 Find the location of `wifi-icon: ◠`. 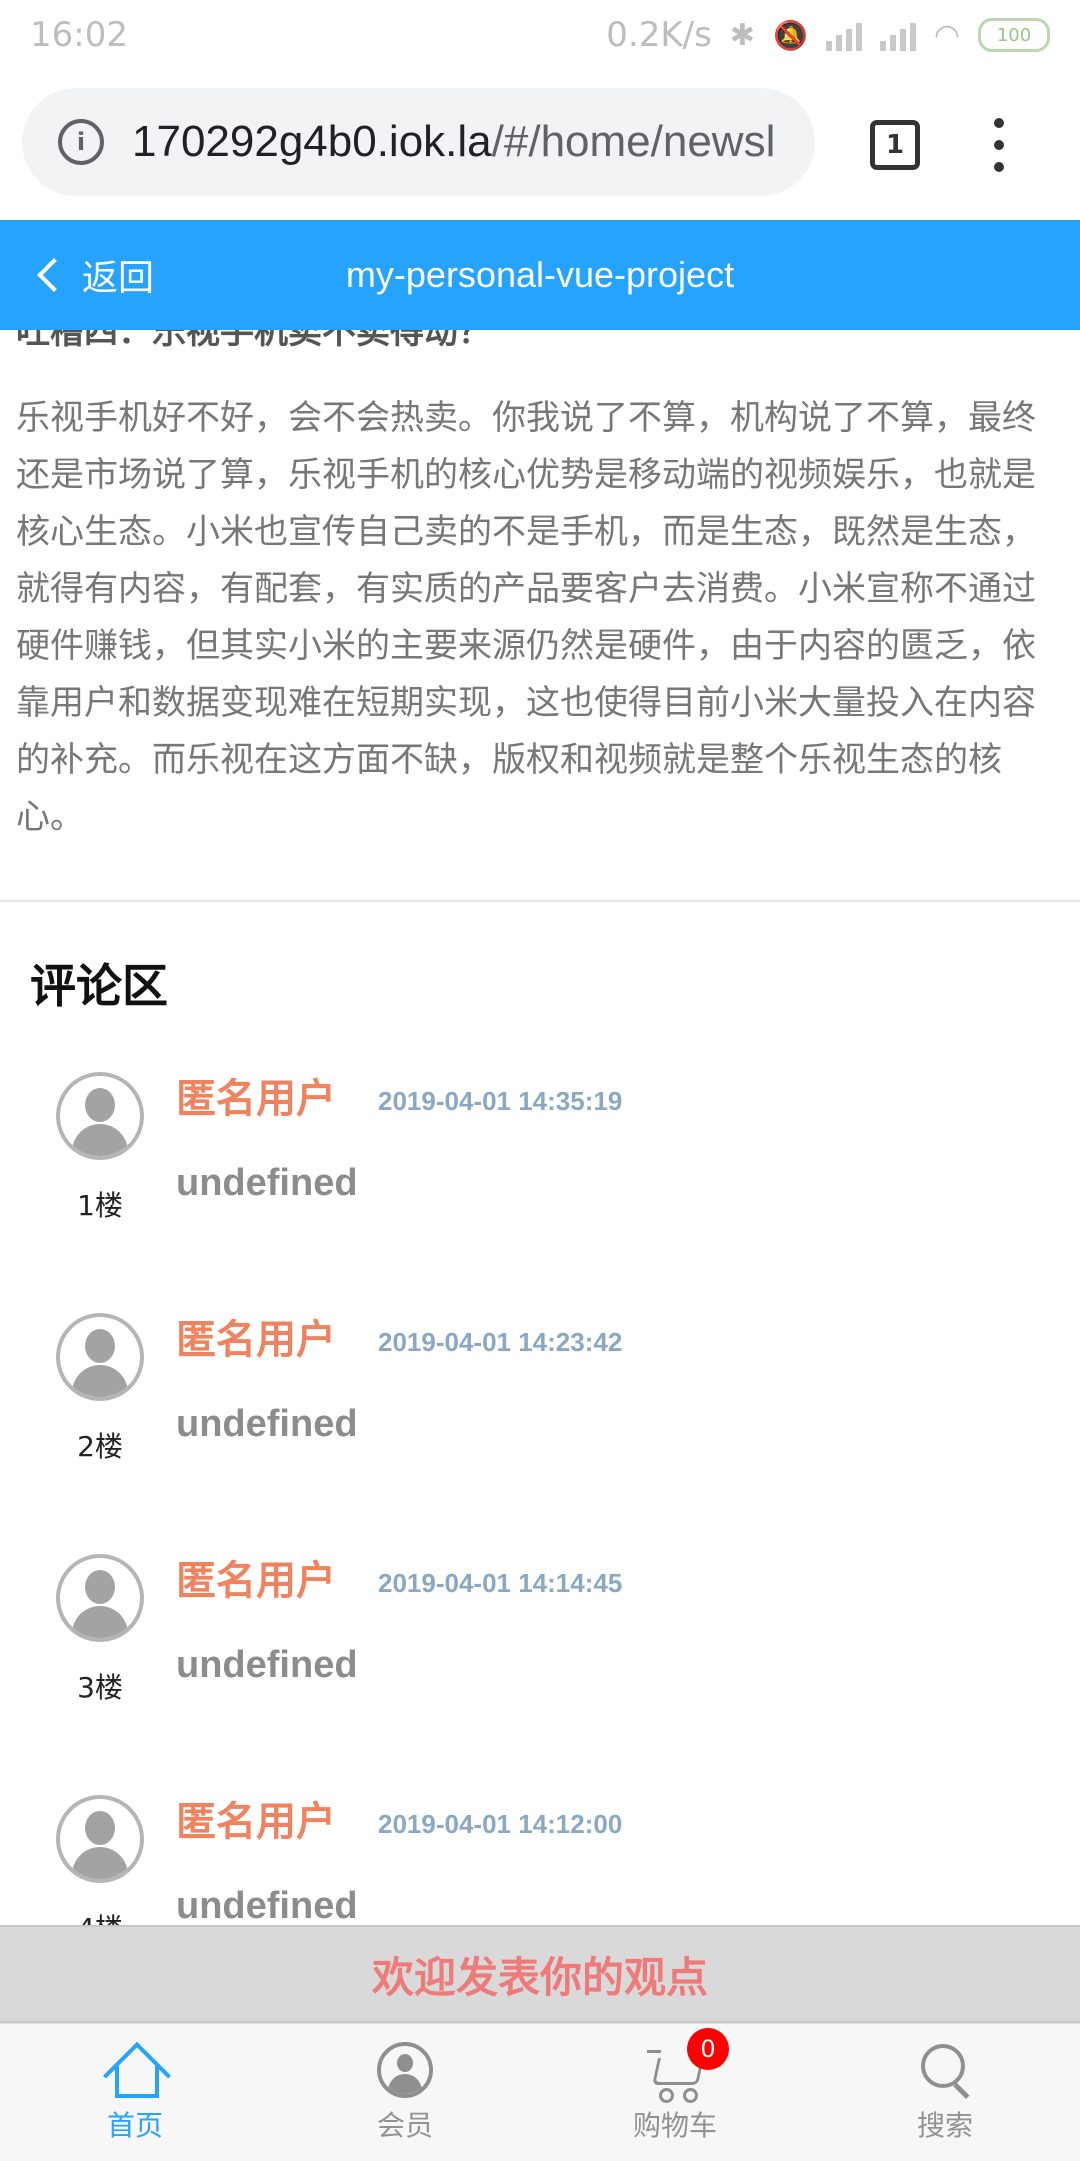

wifi-icon: ◠ is located at coordinates (946, 35).